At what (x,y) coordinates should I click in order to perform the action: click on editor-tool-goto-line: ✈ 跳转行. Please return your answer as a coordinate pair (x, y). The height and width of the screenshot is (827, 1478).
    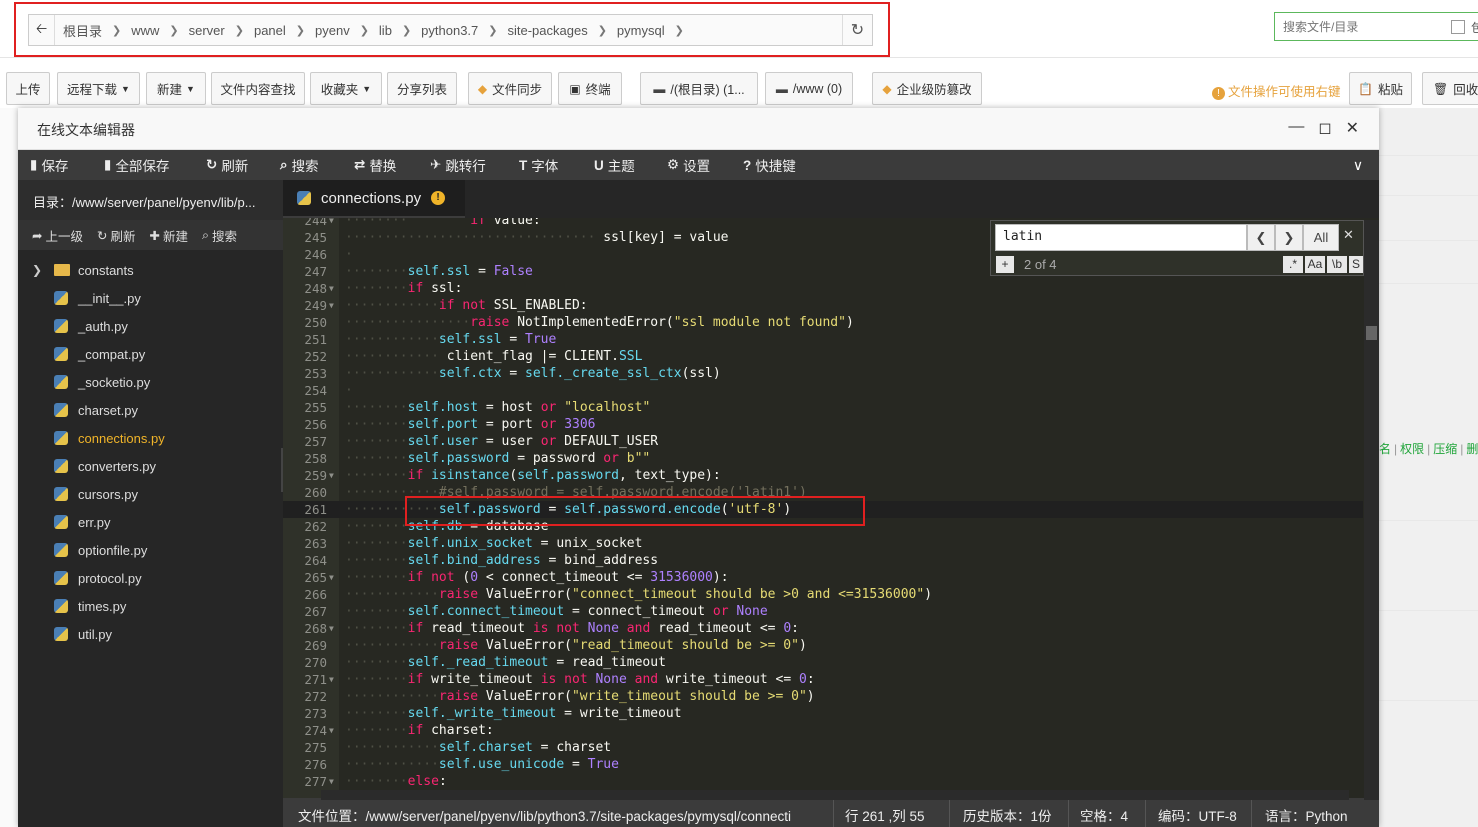
    Looking at the image, I should click on (458, 165).